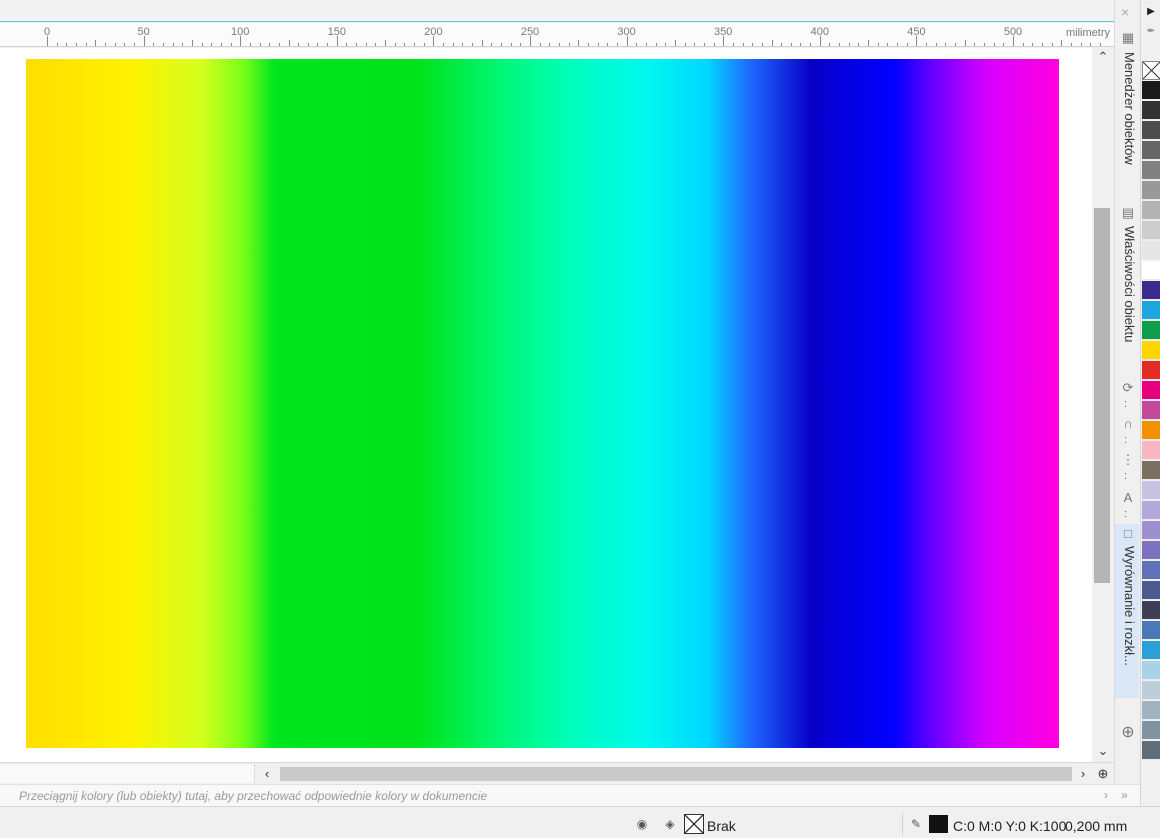 Image resolution: width=1160 pixels, height=838 pixels. Describe the element at coordinates (1128, 732) in the screenshot. I see `add-docker-icon: ⊕` at that location.